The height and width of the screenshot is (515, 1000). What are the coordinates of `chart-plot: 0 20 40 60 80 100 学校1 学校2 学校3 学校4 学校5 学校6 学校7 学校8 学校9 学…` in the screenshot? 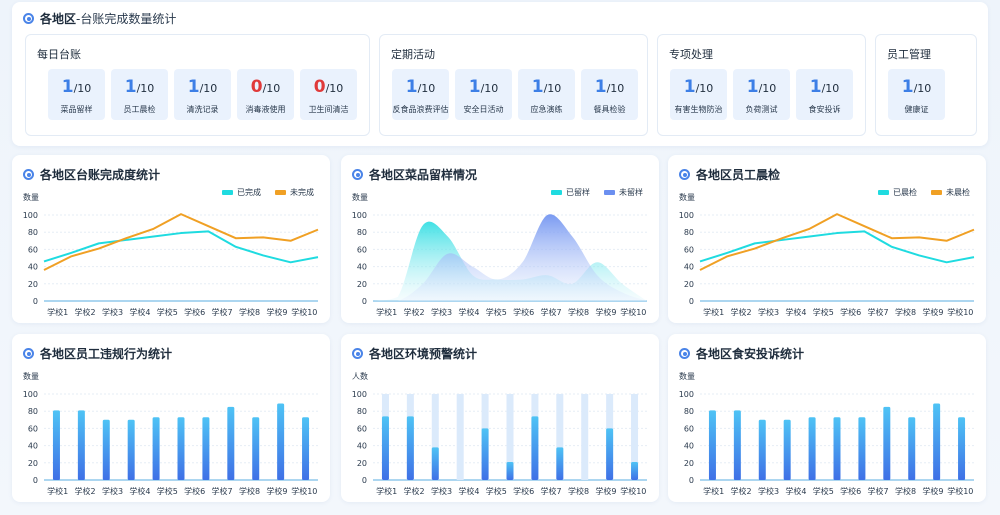 It's located at (499, 264).